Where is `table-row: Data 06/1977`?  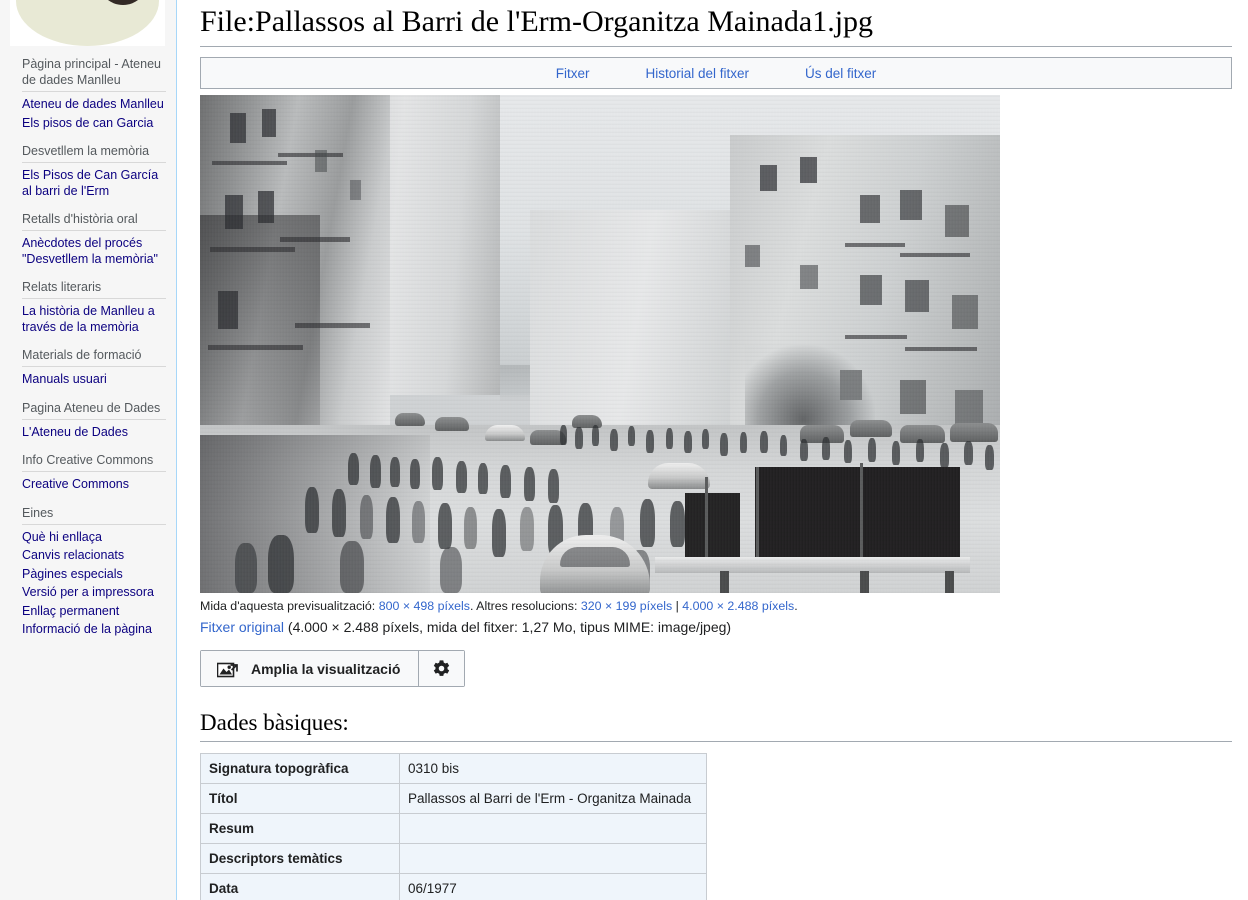
table-row: Data 06/1977 is located at coordinates (453, 886).